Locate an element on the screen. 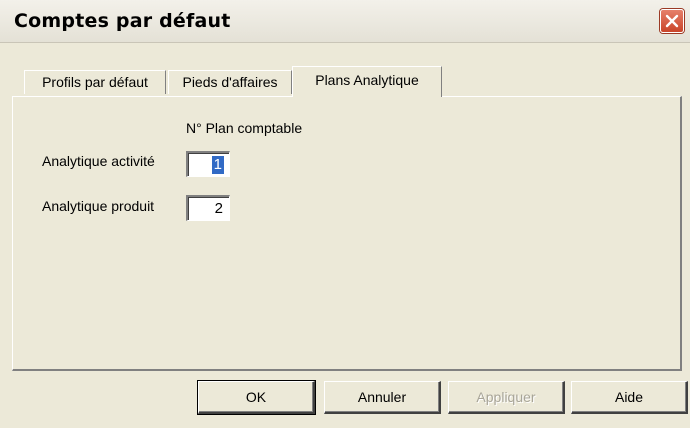 The image size is (690, 428). tab-label: Plans Analytique is located at coordinates (367, 80).